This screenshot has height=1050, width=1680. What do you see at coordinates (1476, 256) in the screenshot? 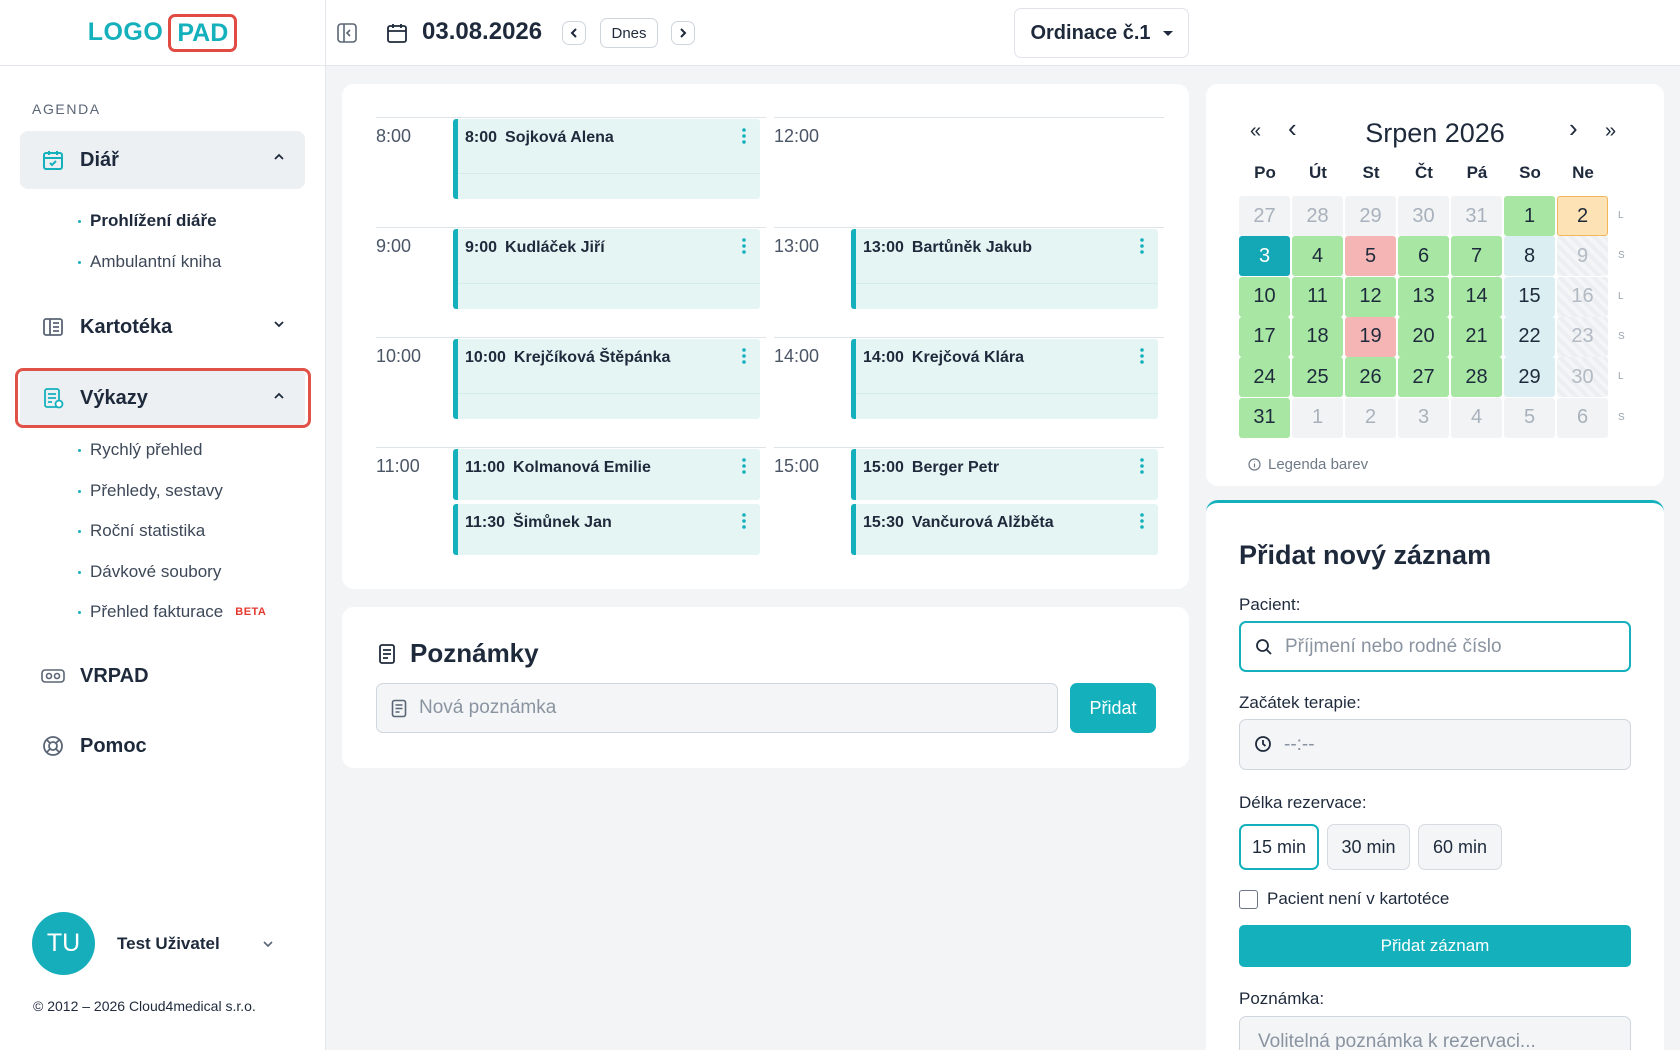
I see `calendar-day: 7` at bounding box center [1476, 256].